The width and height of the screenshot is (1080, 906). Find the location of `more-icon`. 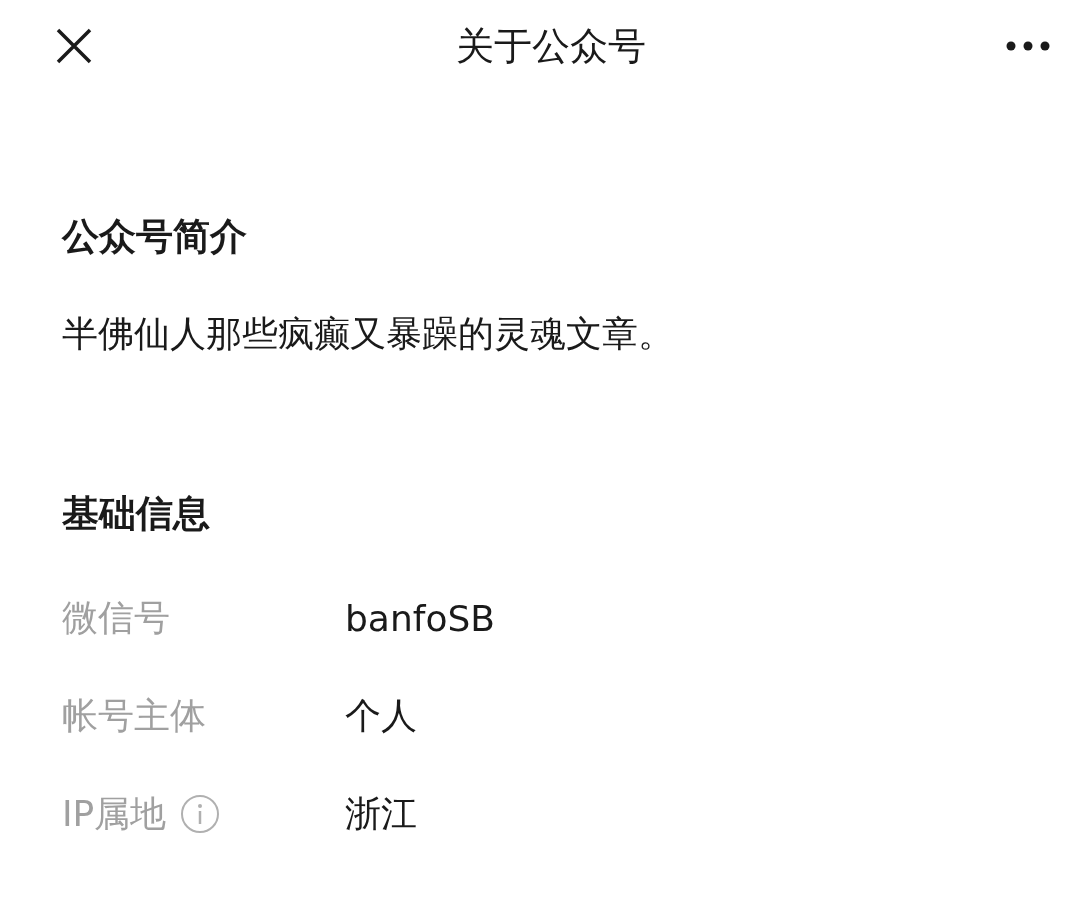

more-icon is located at coordinates (1028, 46).